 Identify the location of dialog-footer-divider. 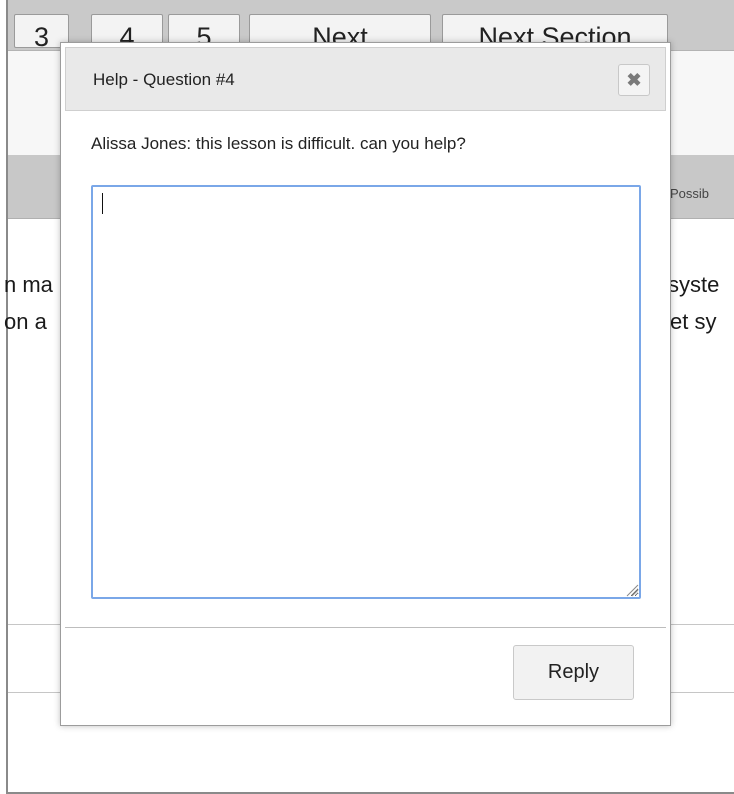
(365, 627).